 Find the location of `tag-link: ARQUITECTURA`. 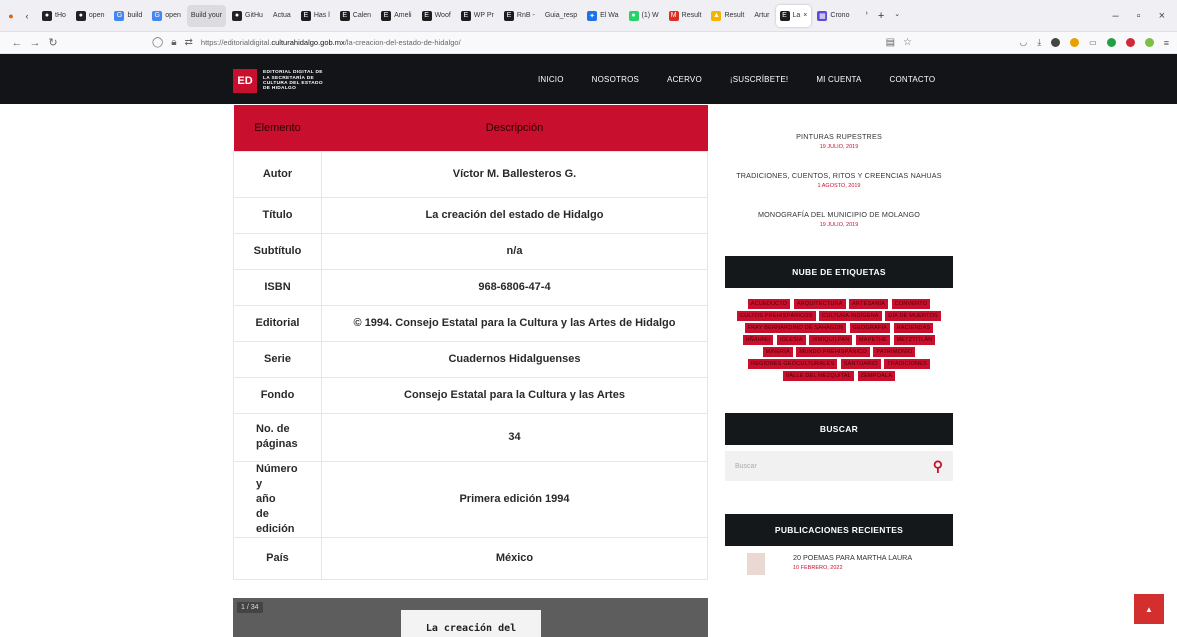

tag-link: ARQUITECTURA is located at coordinates (819, 304).